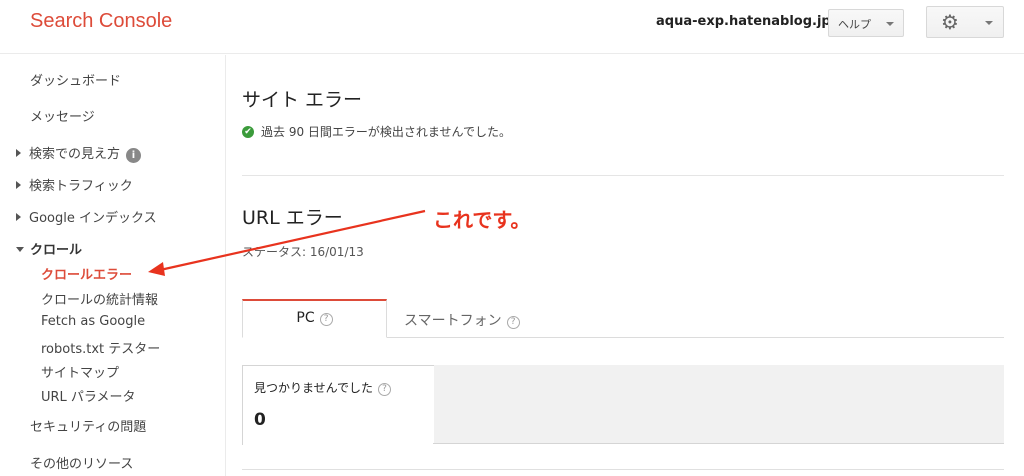  Describe the element at coordinates (314, 388) in the screenshot. I see `card-label-text: 見つかりませんでした` at that location.